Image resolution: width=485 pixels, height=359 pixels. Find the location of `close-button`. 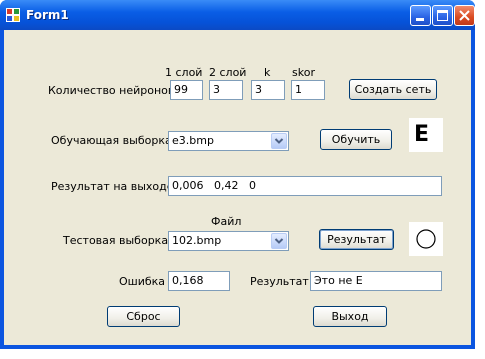

close-button is located at coordinates (464, 15).